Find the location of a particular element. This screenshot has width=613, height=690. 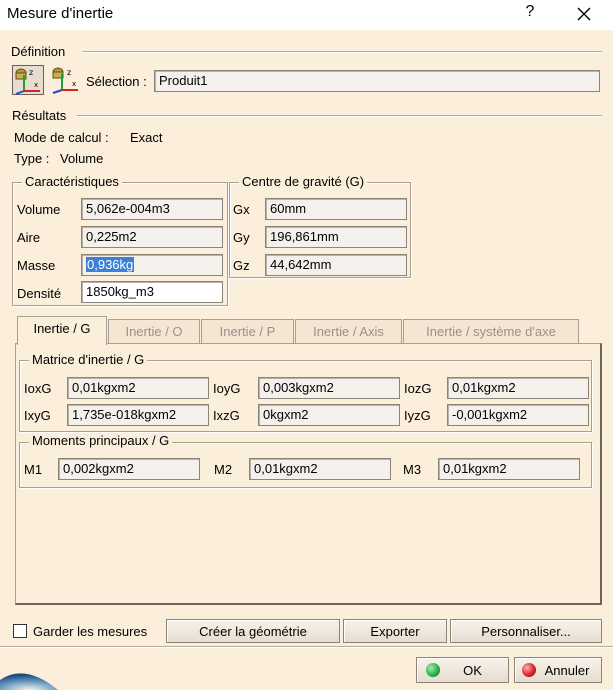

area-field: 0,225m2 is located at coordinates (152, 237).